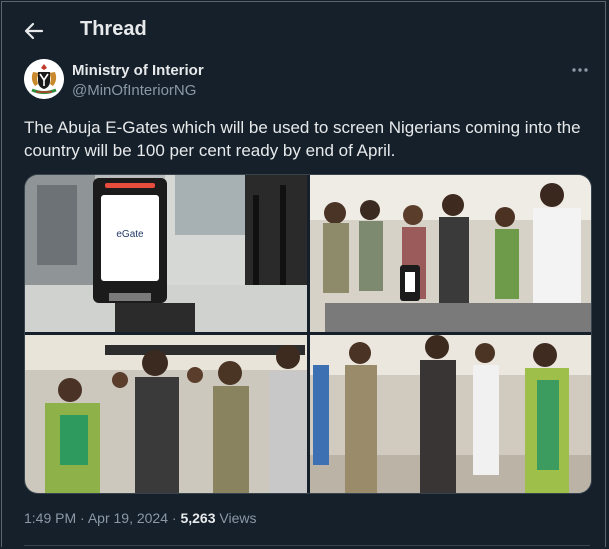  I want to click on author-avatar, so click(44, 79).